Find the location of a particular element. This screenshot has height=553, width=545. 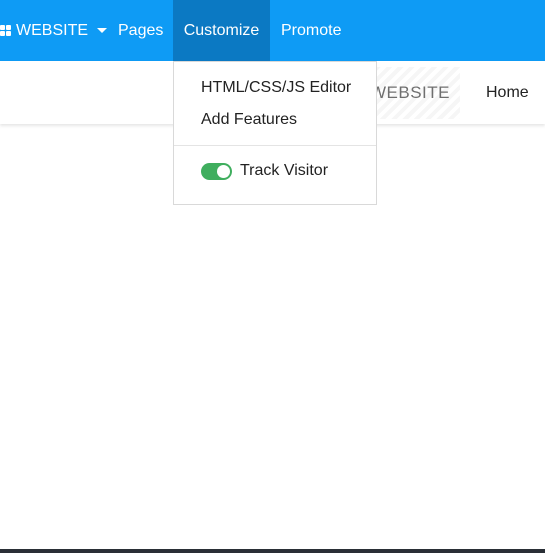

track-visitor-toggle is located at coordinates (216, 171).